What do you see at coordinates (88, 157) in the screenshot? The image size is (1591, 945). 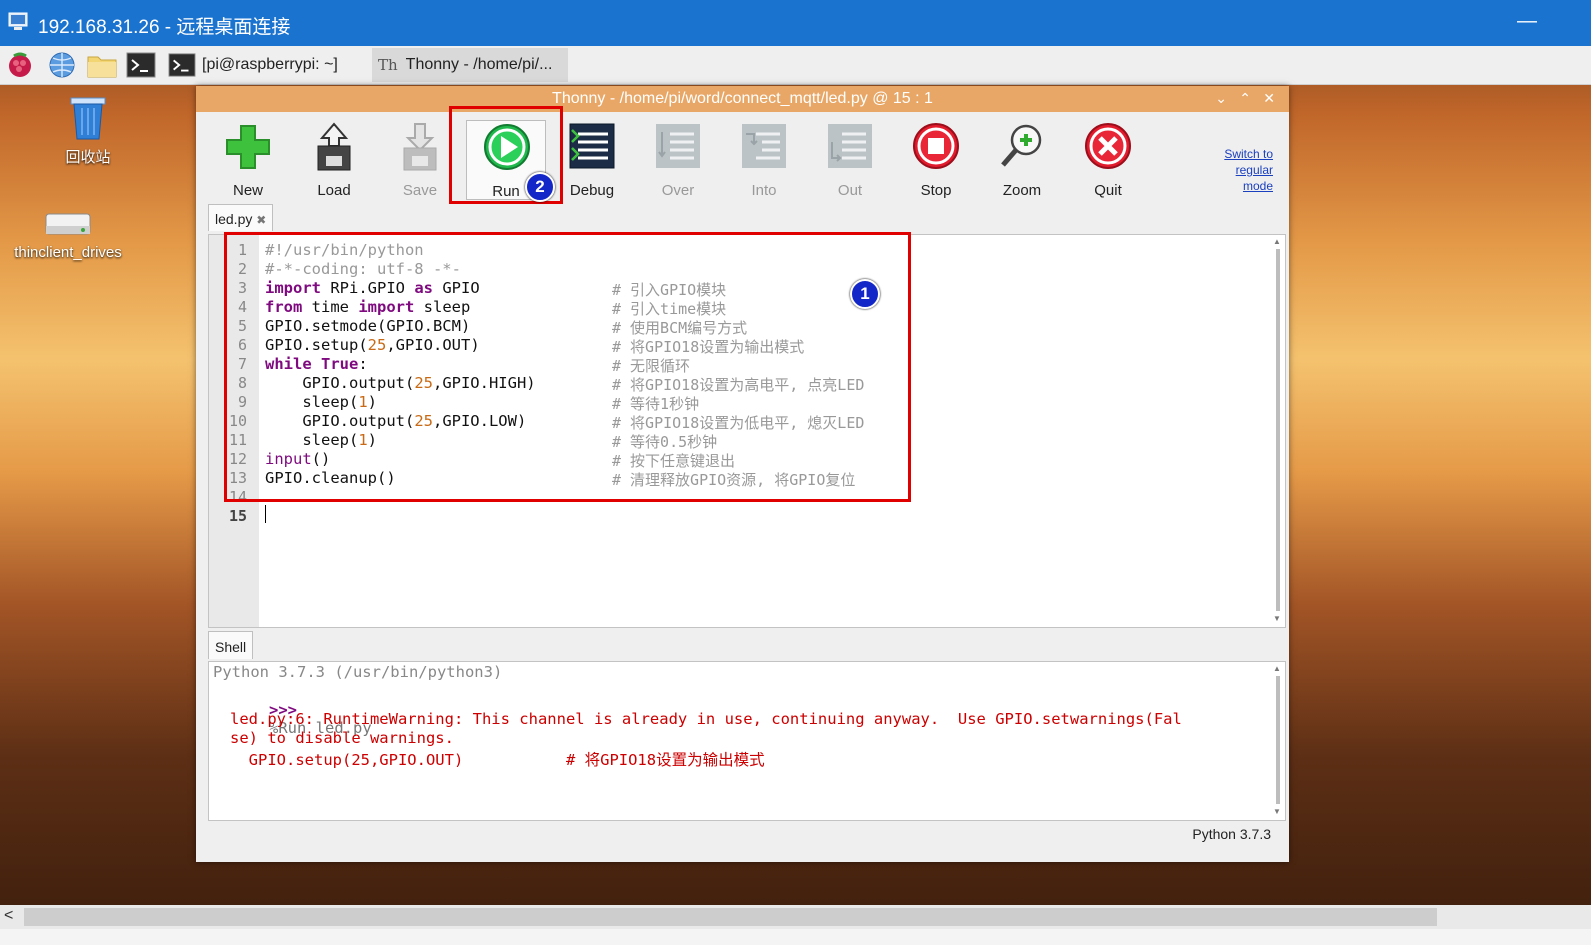 I see `desktop-icon-label: 回收站` at bounding box center [88, 157].